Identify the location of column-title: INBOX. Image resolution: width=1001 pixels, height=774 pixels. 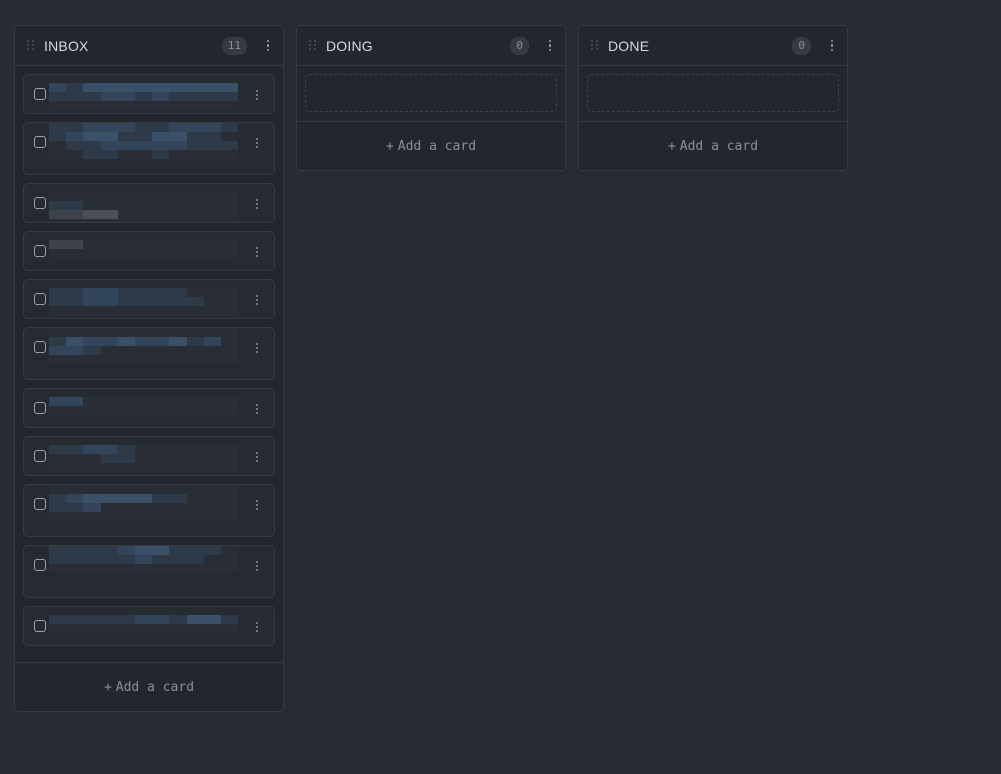
(66, 45).